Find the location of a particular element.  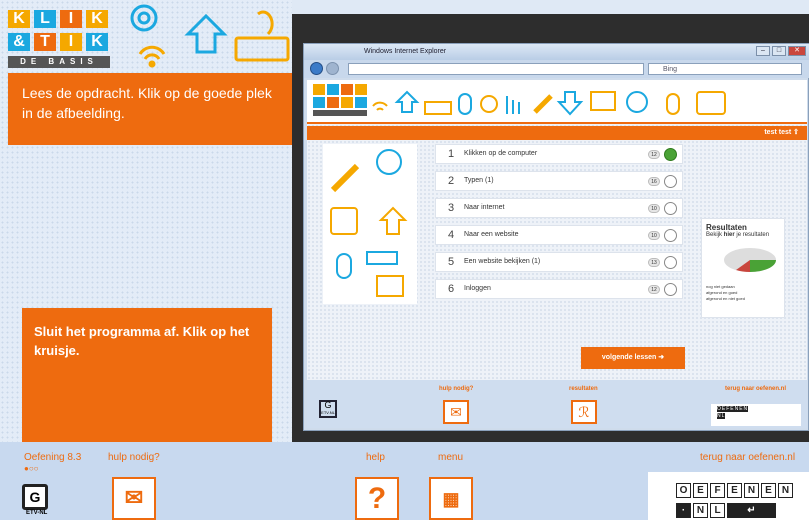

close-button: ✕ is located at coordinates (797, 51).